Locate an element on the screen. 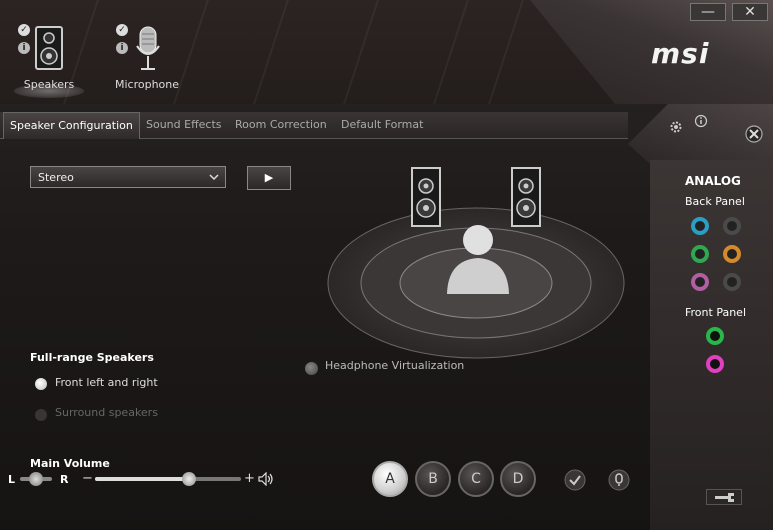 Image resolution: width=773 pixels, height=530 pixels. profile-d-button: D is located at coordinates (518, 479).